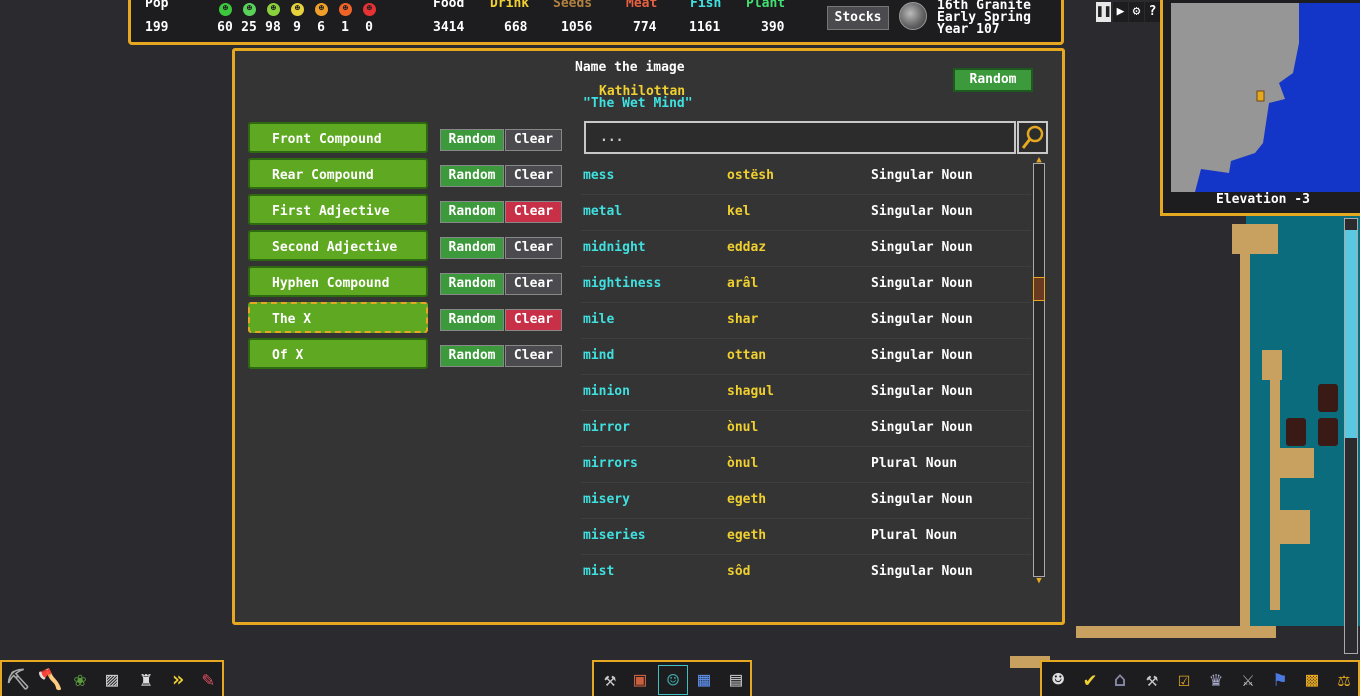  What do you see at coordinates (1039, 581) in the screenshot?
I see `scroll-down-arrow-icon: ▼` at bounding box center [1039, 581].